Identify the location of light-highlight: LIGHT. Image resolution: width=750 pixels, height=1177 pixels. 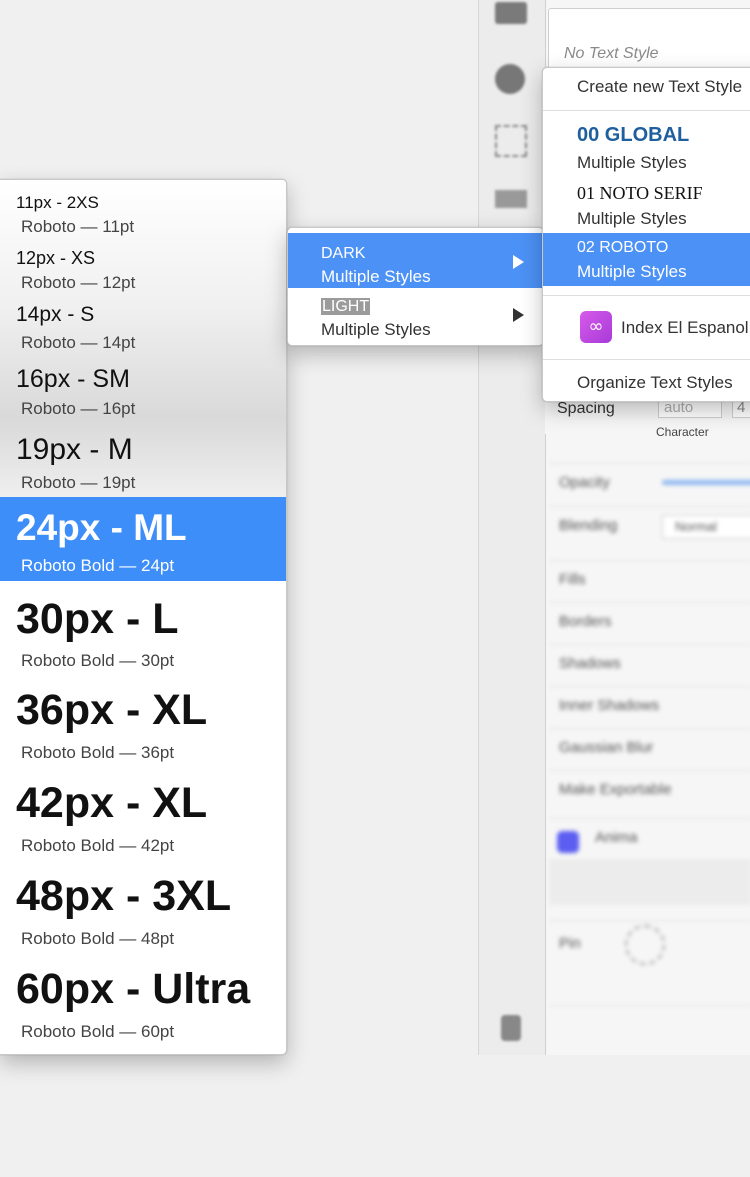
(346, 306).